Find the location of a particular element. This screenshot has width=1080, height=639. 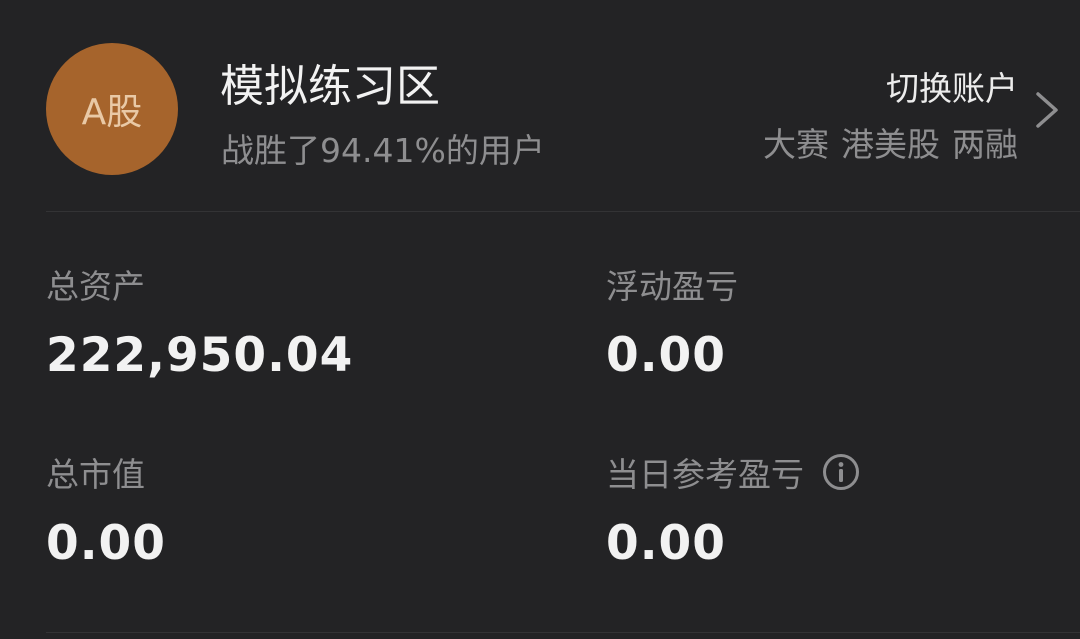

stat-market-value: 总市值 0.00 is located at coordinates (266, 510).